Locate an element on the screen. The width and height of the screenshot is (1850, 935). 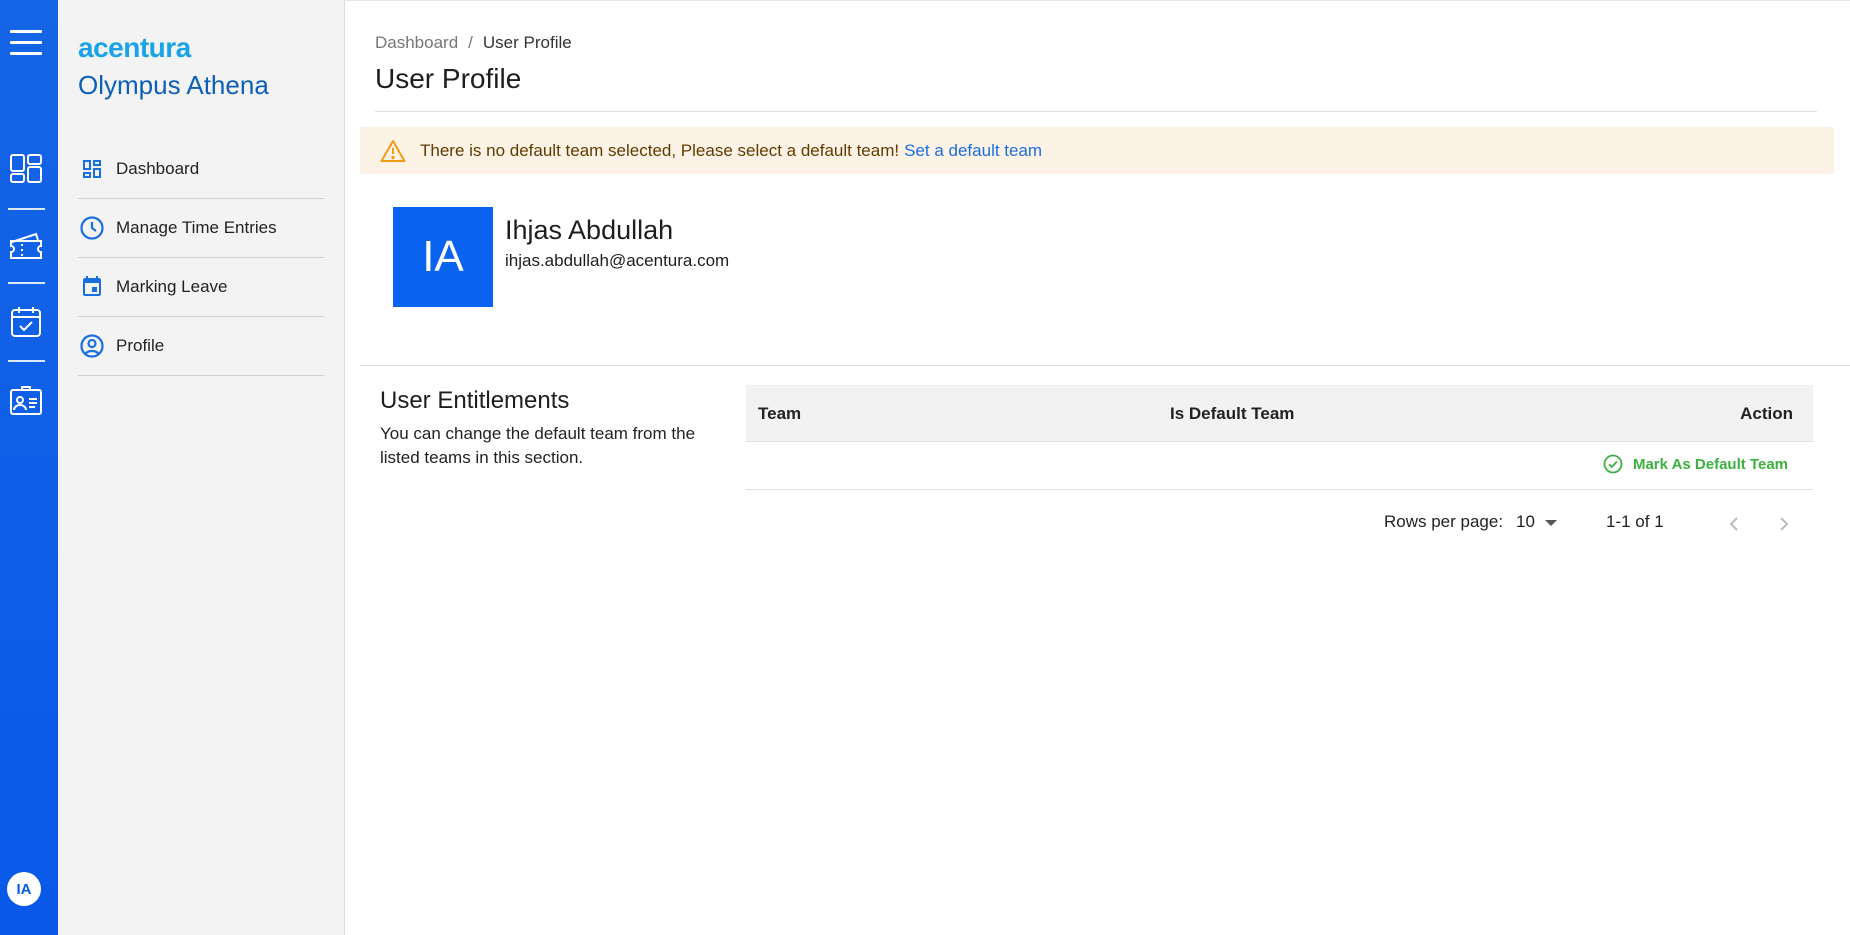
profile-email: ihjas.abdullah@acentura.com is located at coordinates (617, 260).